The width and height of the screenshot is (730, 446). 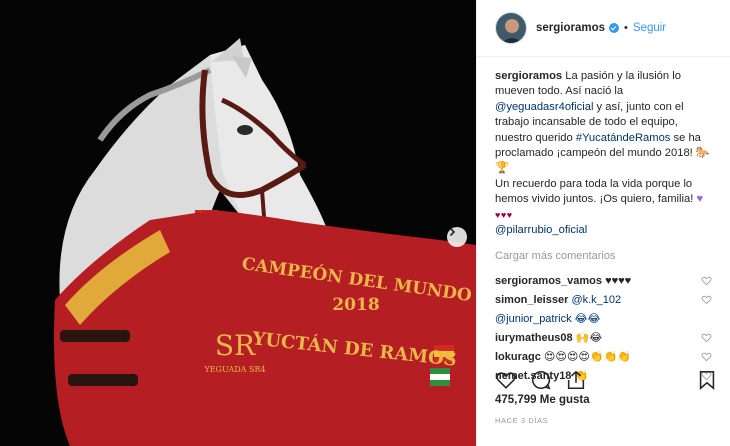 What do you see at coordinates (707, 380) in the screenshot?
I see `bookmark-icon` at bounding box center [707, 380].